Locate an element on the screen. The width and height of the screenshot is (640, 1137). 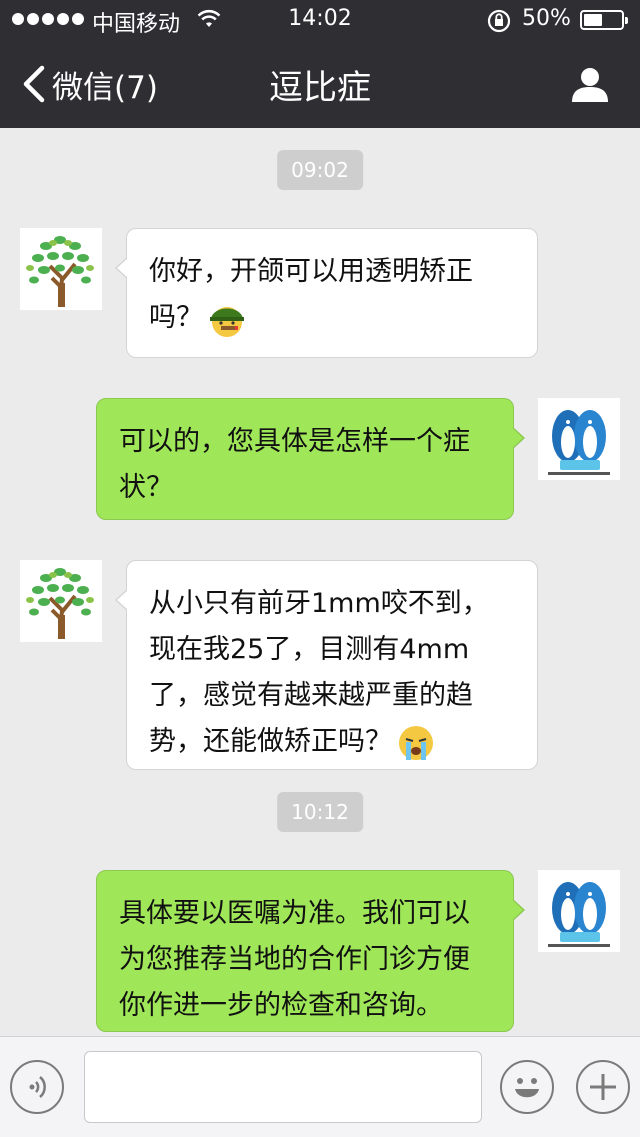
message-text: 势，还能做矫正吗？ is located at coordinates (270, 741).